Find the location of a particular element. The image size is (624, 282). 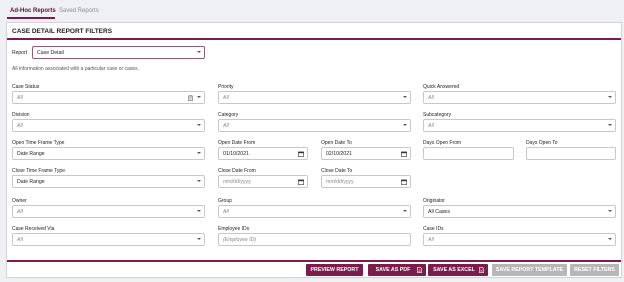

preview-report-label: PREVIEW REPORT is located at coordinates (334, 270).